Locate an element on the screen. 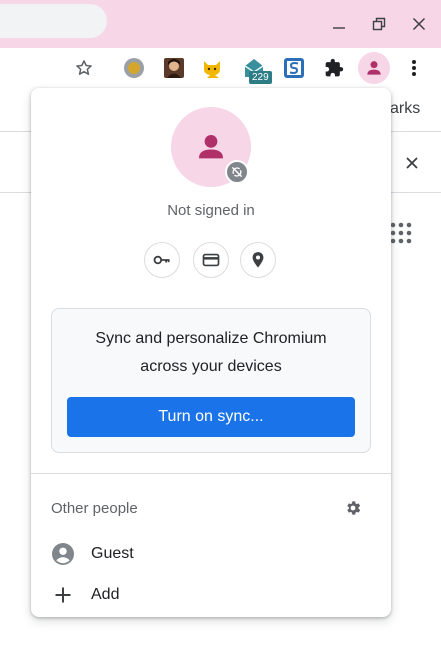 The height and width of the screenshot is (655, 441). profile-button is located at coordinates (374, 68).